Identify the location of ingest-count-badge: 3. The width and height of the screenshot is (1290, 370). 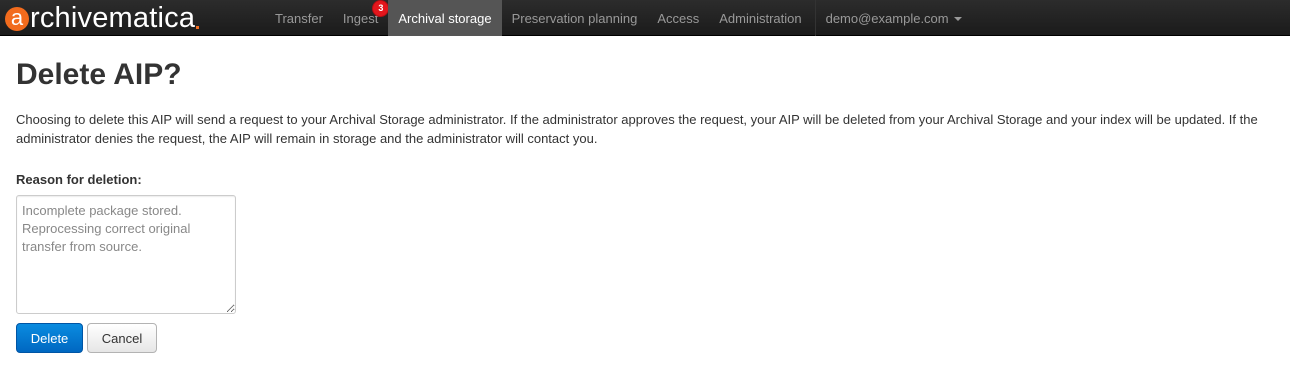
(381, 8).